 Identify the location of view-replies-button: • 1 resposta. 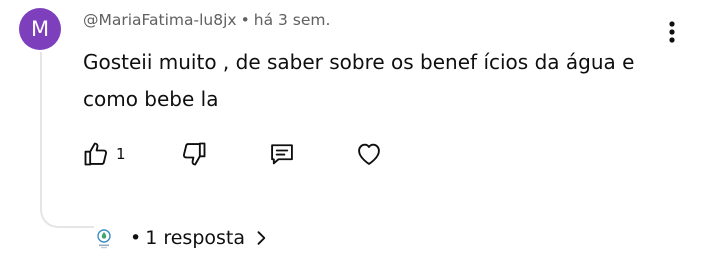
(181, 238).